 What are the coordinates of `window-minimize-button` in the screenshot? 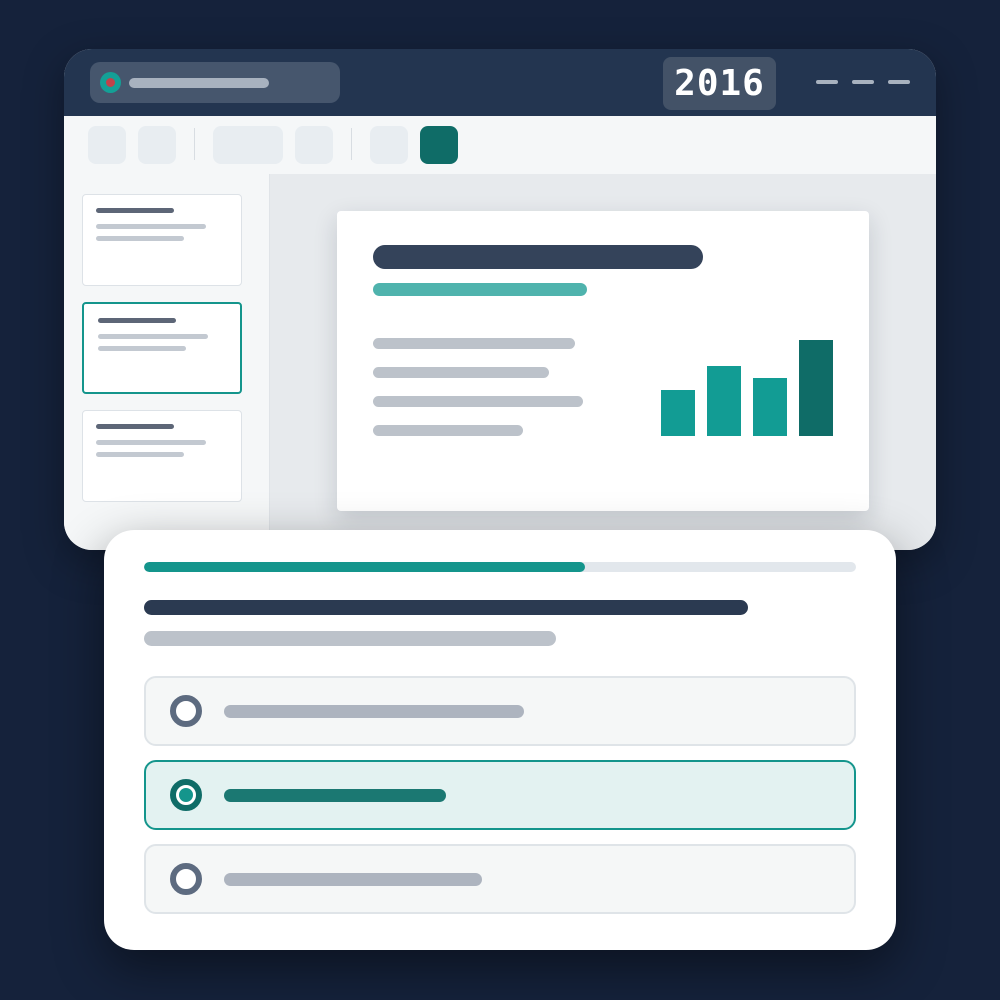 It's located at (827, 82).